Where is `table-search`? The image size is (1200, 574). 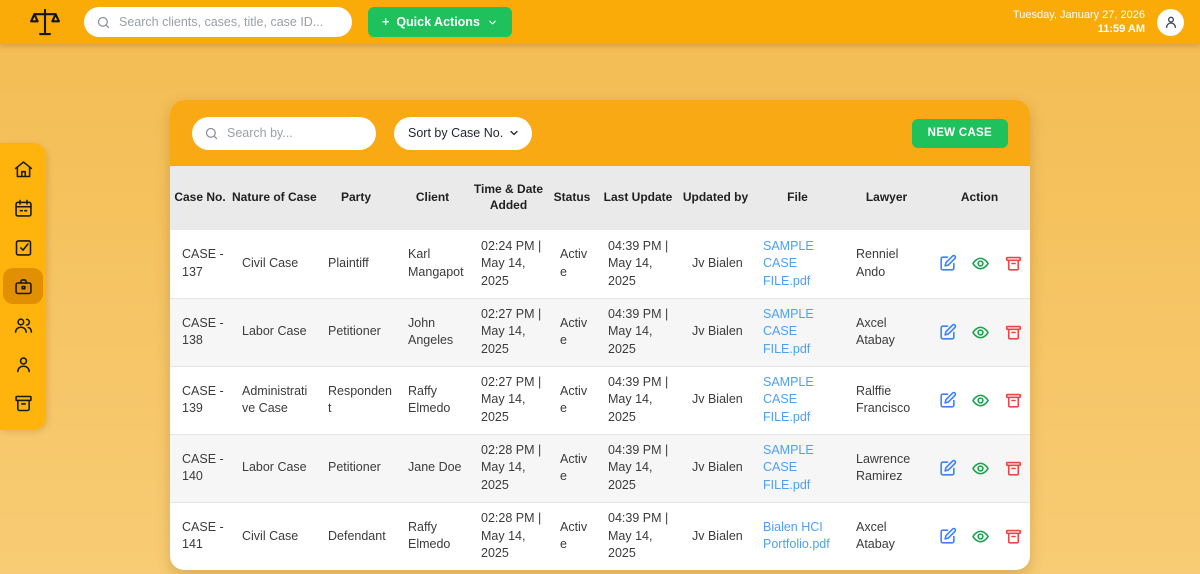
table-search is located at coordinates (284, 133).